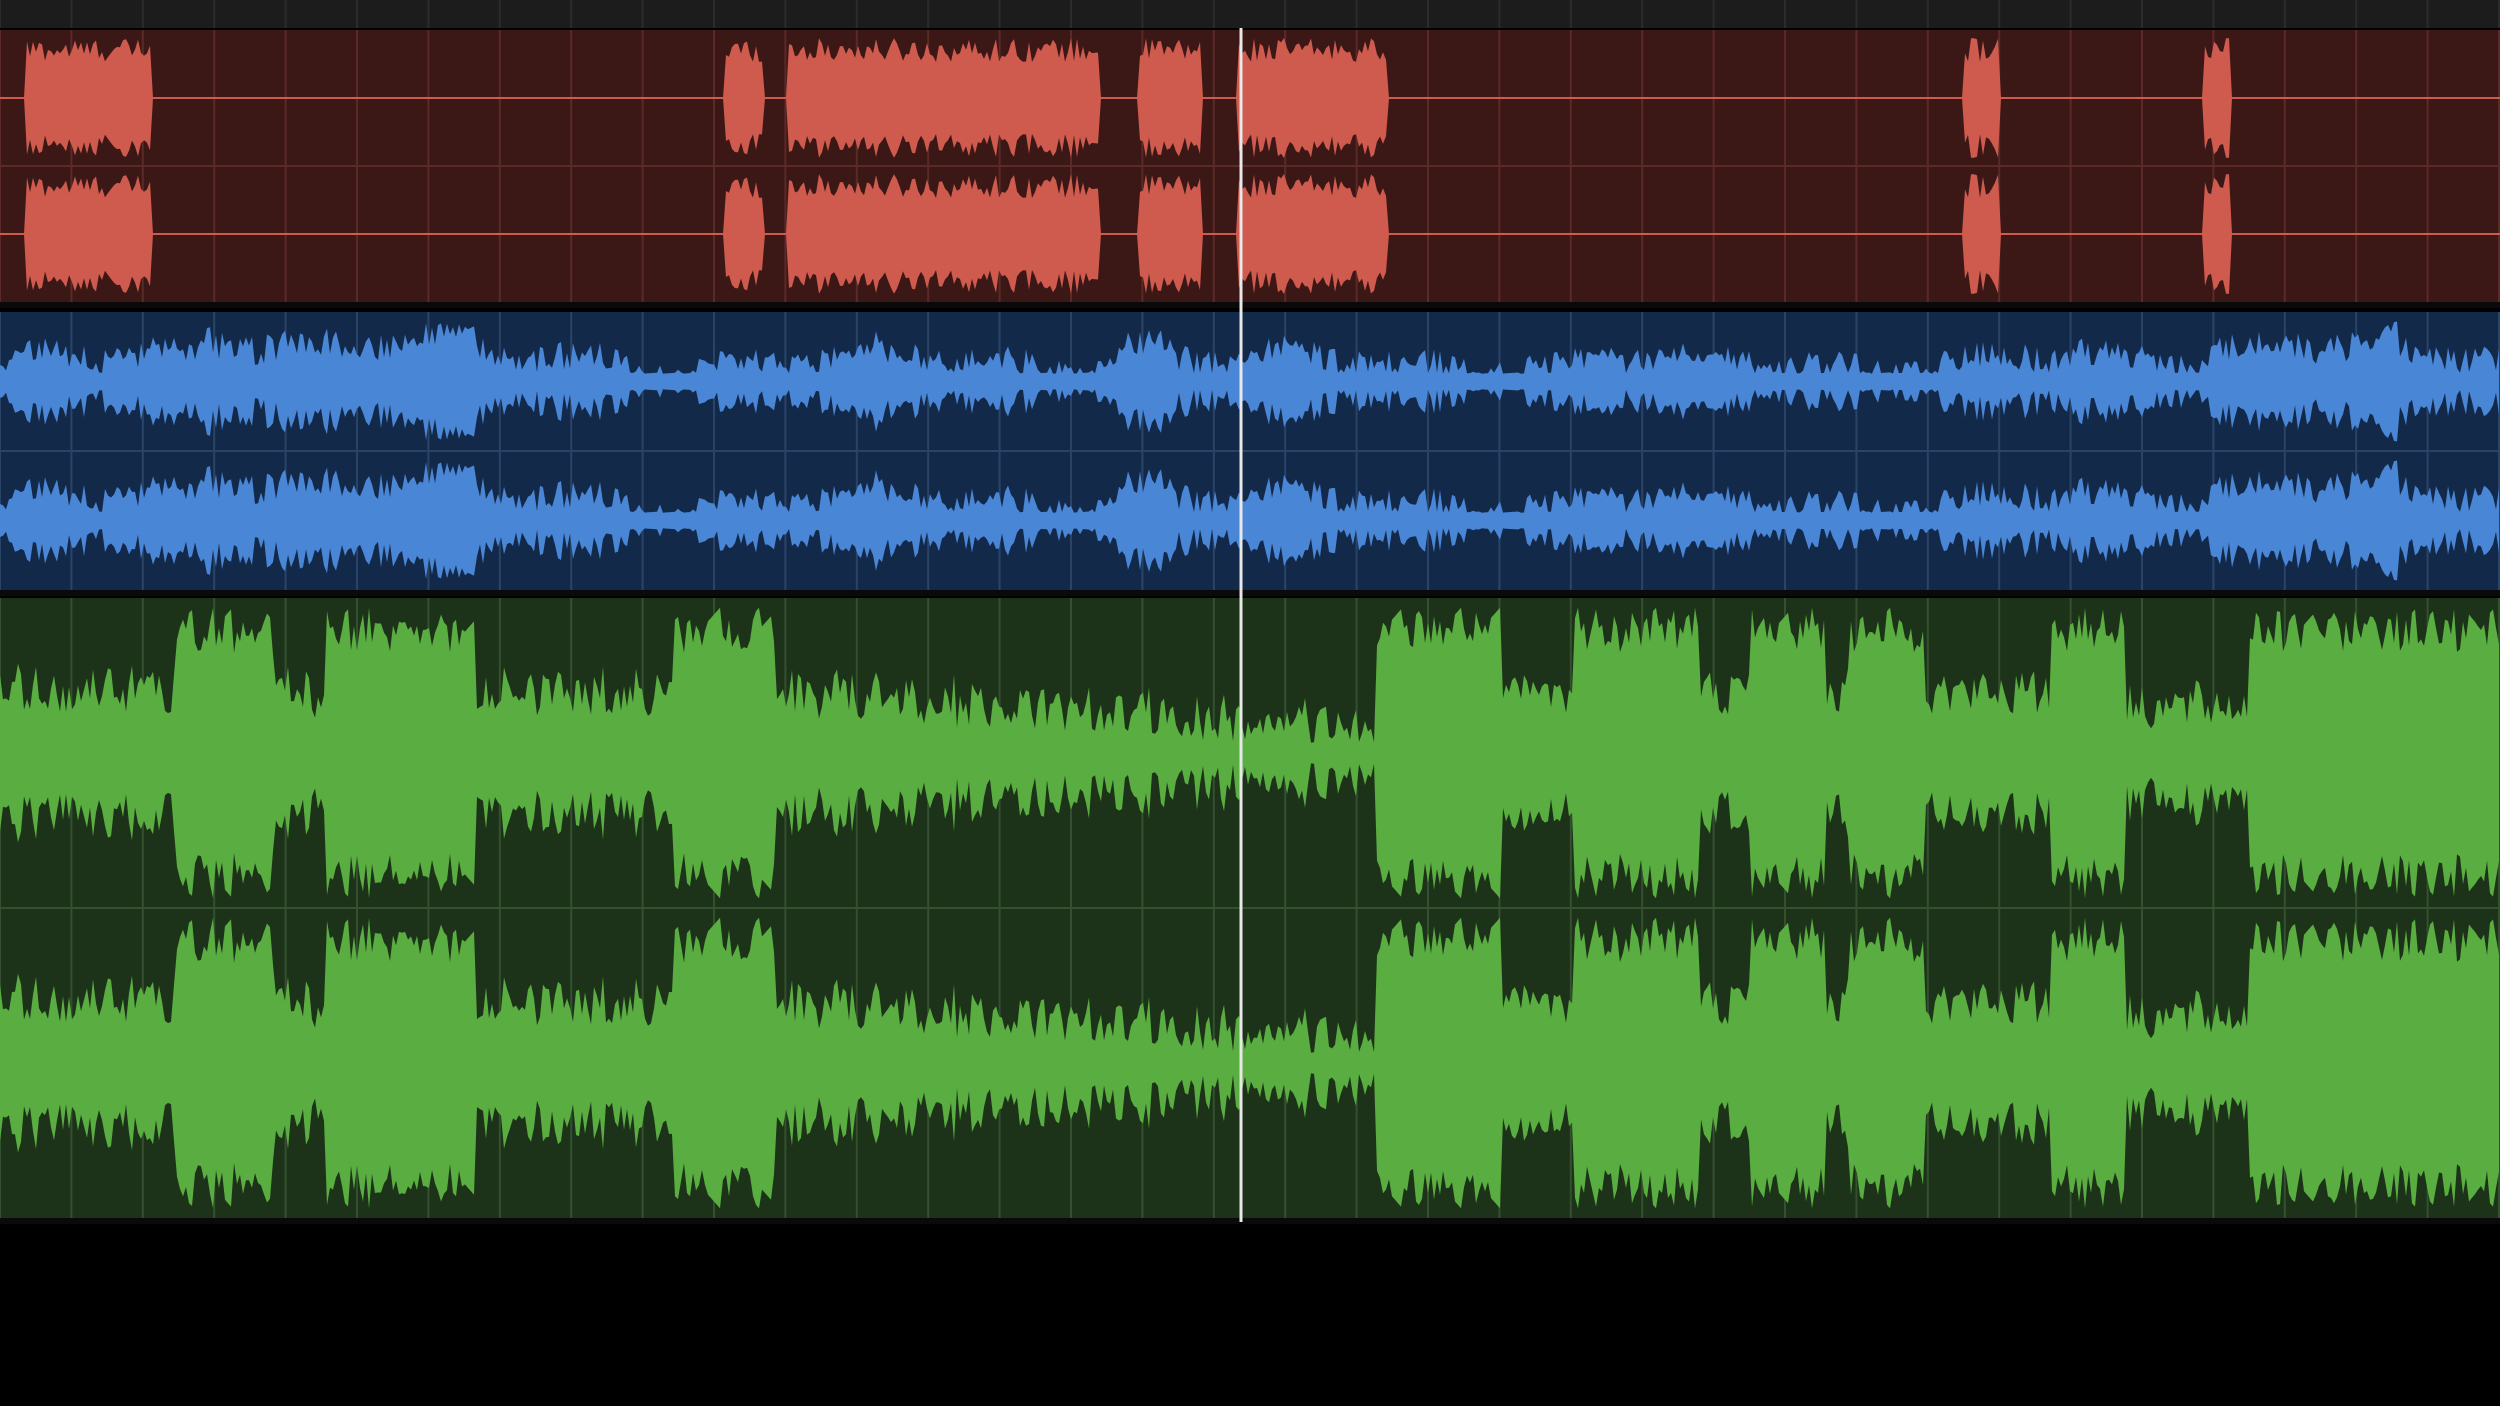 This screenshot has height=1406, width=2500. What do you see at coordinates (1250, 14) in the screenshot?
I see `time-ruler` at bounding box center [1250, 14].